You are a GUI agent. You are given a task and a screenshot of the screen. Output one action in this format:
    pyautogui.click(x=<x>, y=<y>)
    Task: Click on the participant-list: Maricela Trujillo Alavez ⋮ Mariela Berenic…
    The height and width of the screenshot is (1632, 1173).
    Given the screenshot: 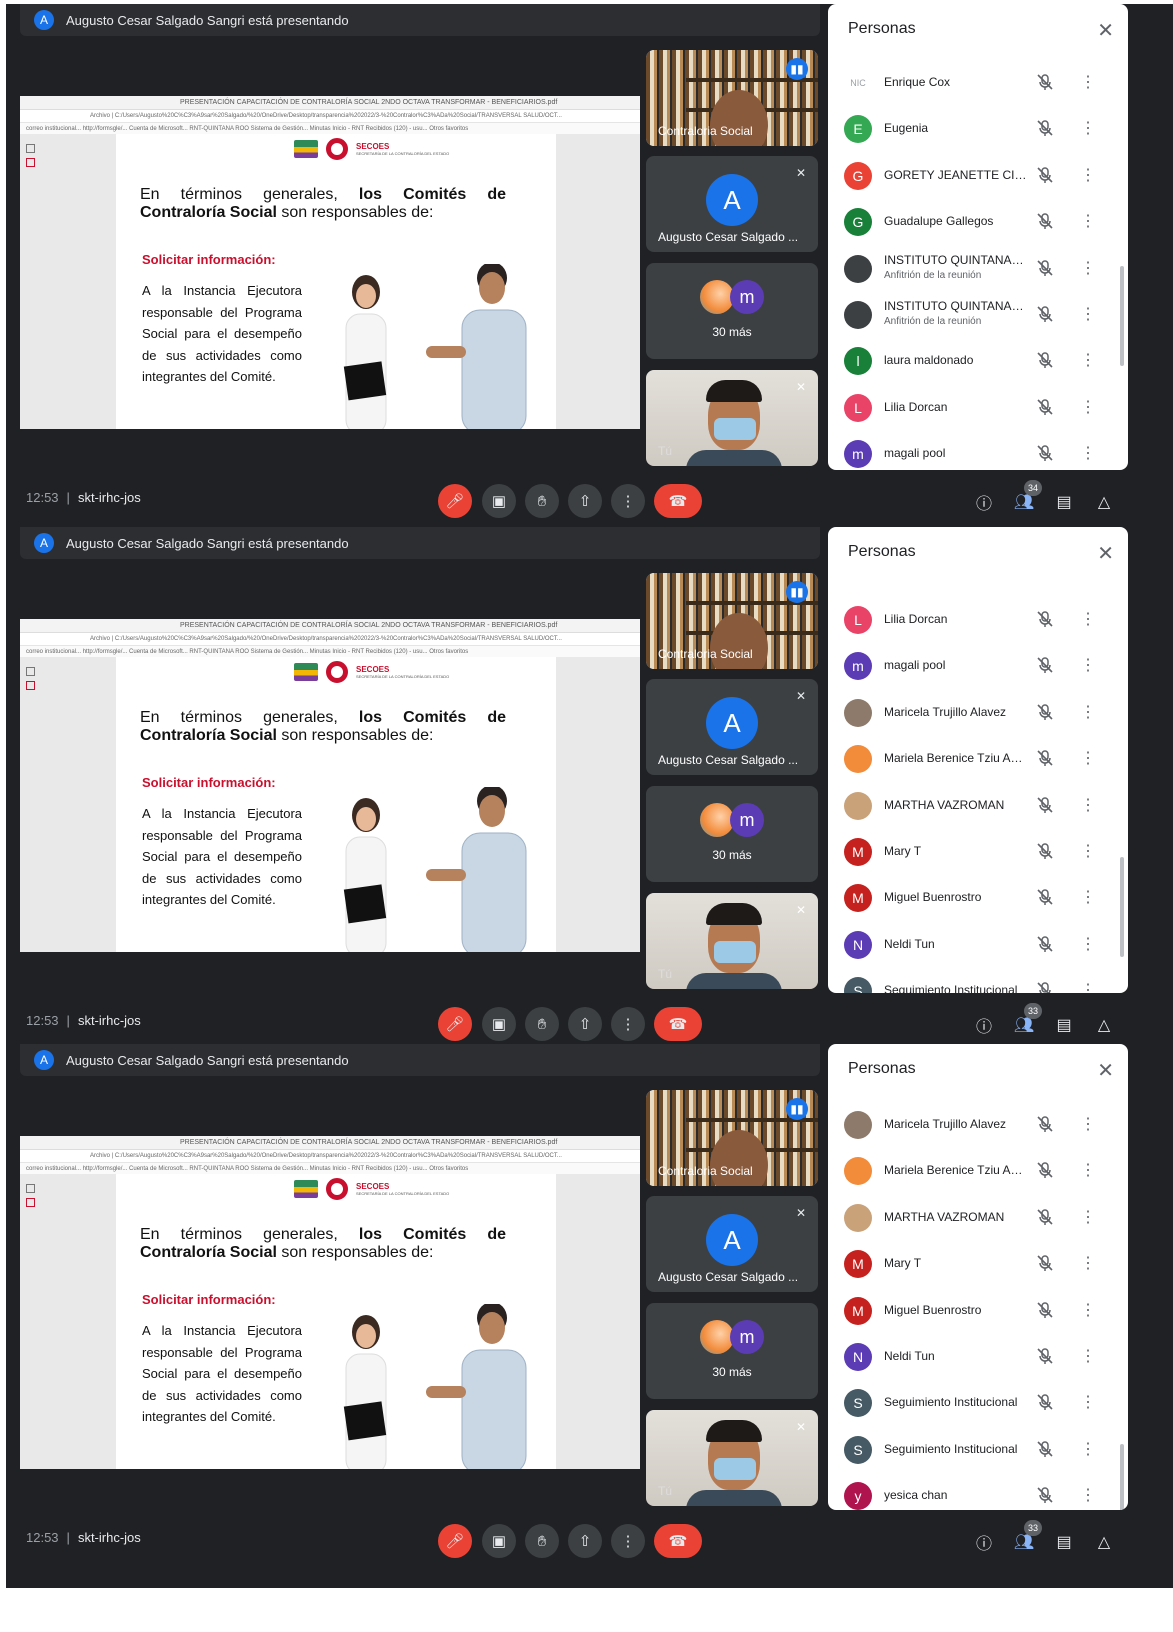 What is the action you would take?
    pyautogui.click(x=978, y=1277)
    